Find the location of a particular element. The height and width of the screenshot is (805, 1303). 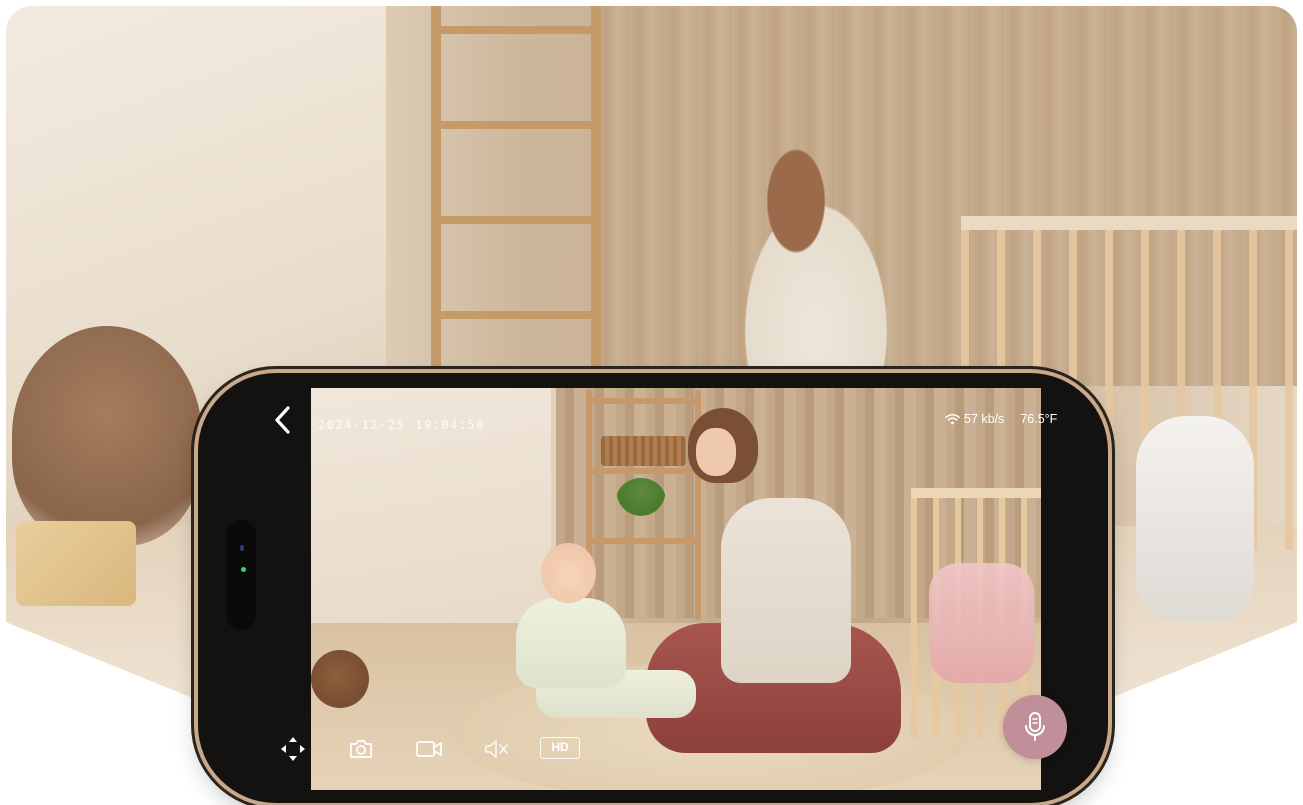

talk-button is located at coordinates (1035, 727).